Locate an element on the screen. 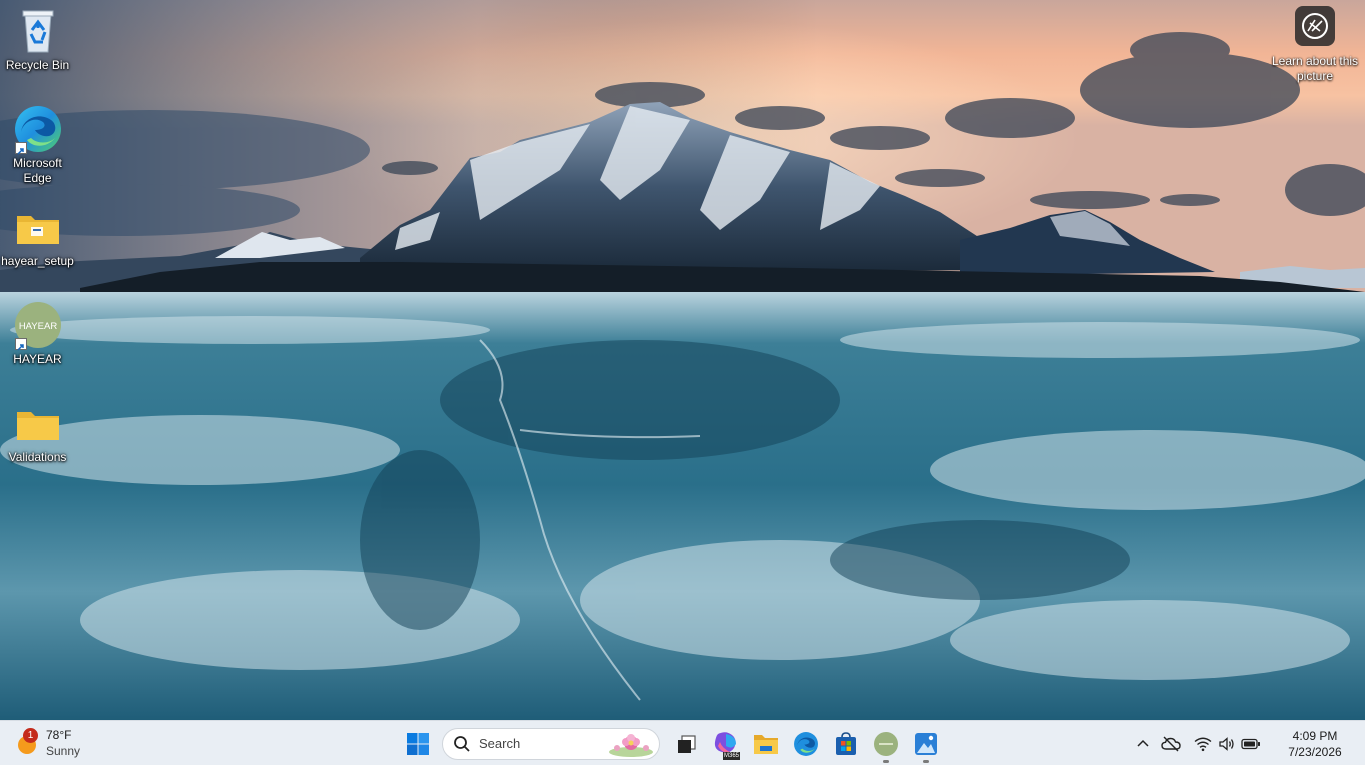 This screenshot has height=766, width=1365. show-hidden-icons-button is located at coordinates (1143, 744).